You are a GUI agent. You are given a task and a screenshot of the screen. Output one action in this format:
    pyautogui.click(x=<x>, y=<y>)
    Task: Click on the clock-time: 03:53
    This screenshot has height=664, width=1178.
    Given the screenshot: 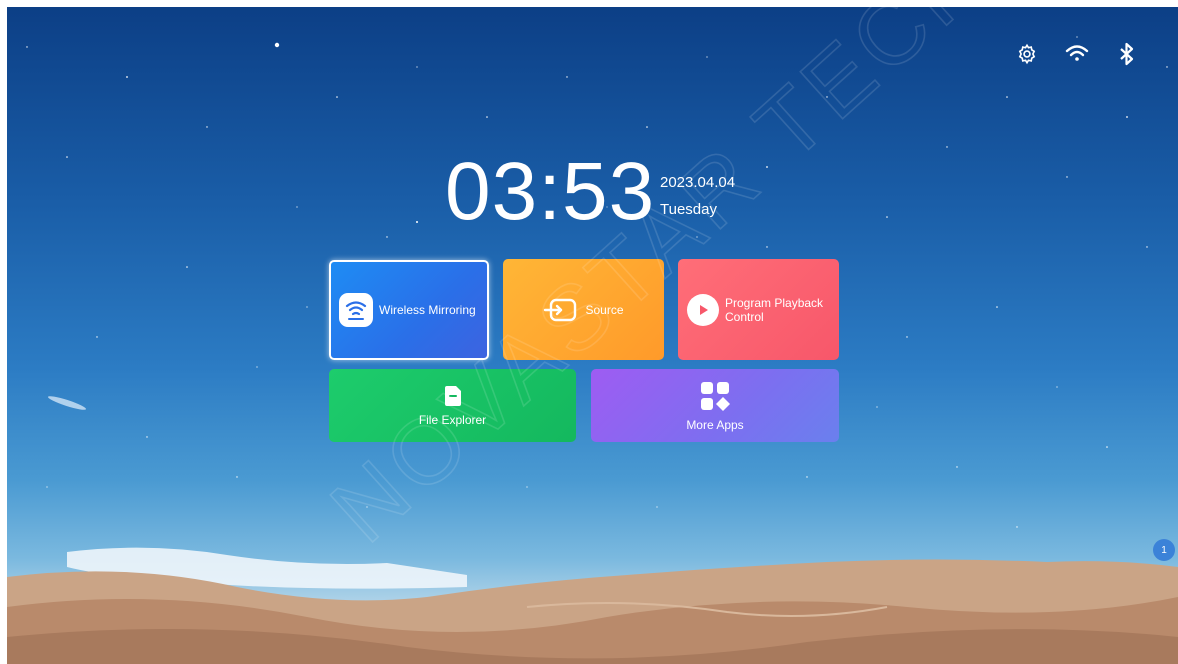 What is the action you would take?
    pyautogui.click(x=550, y=191)
    